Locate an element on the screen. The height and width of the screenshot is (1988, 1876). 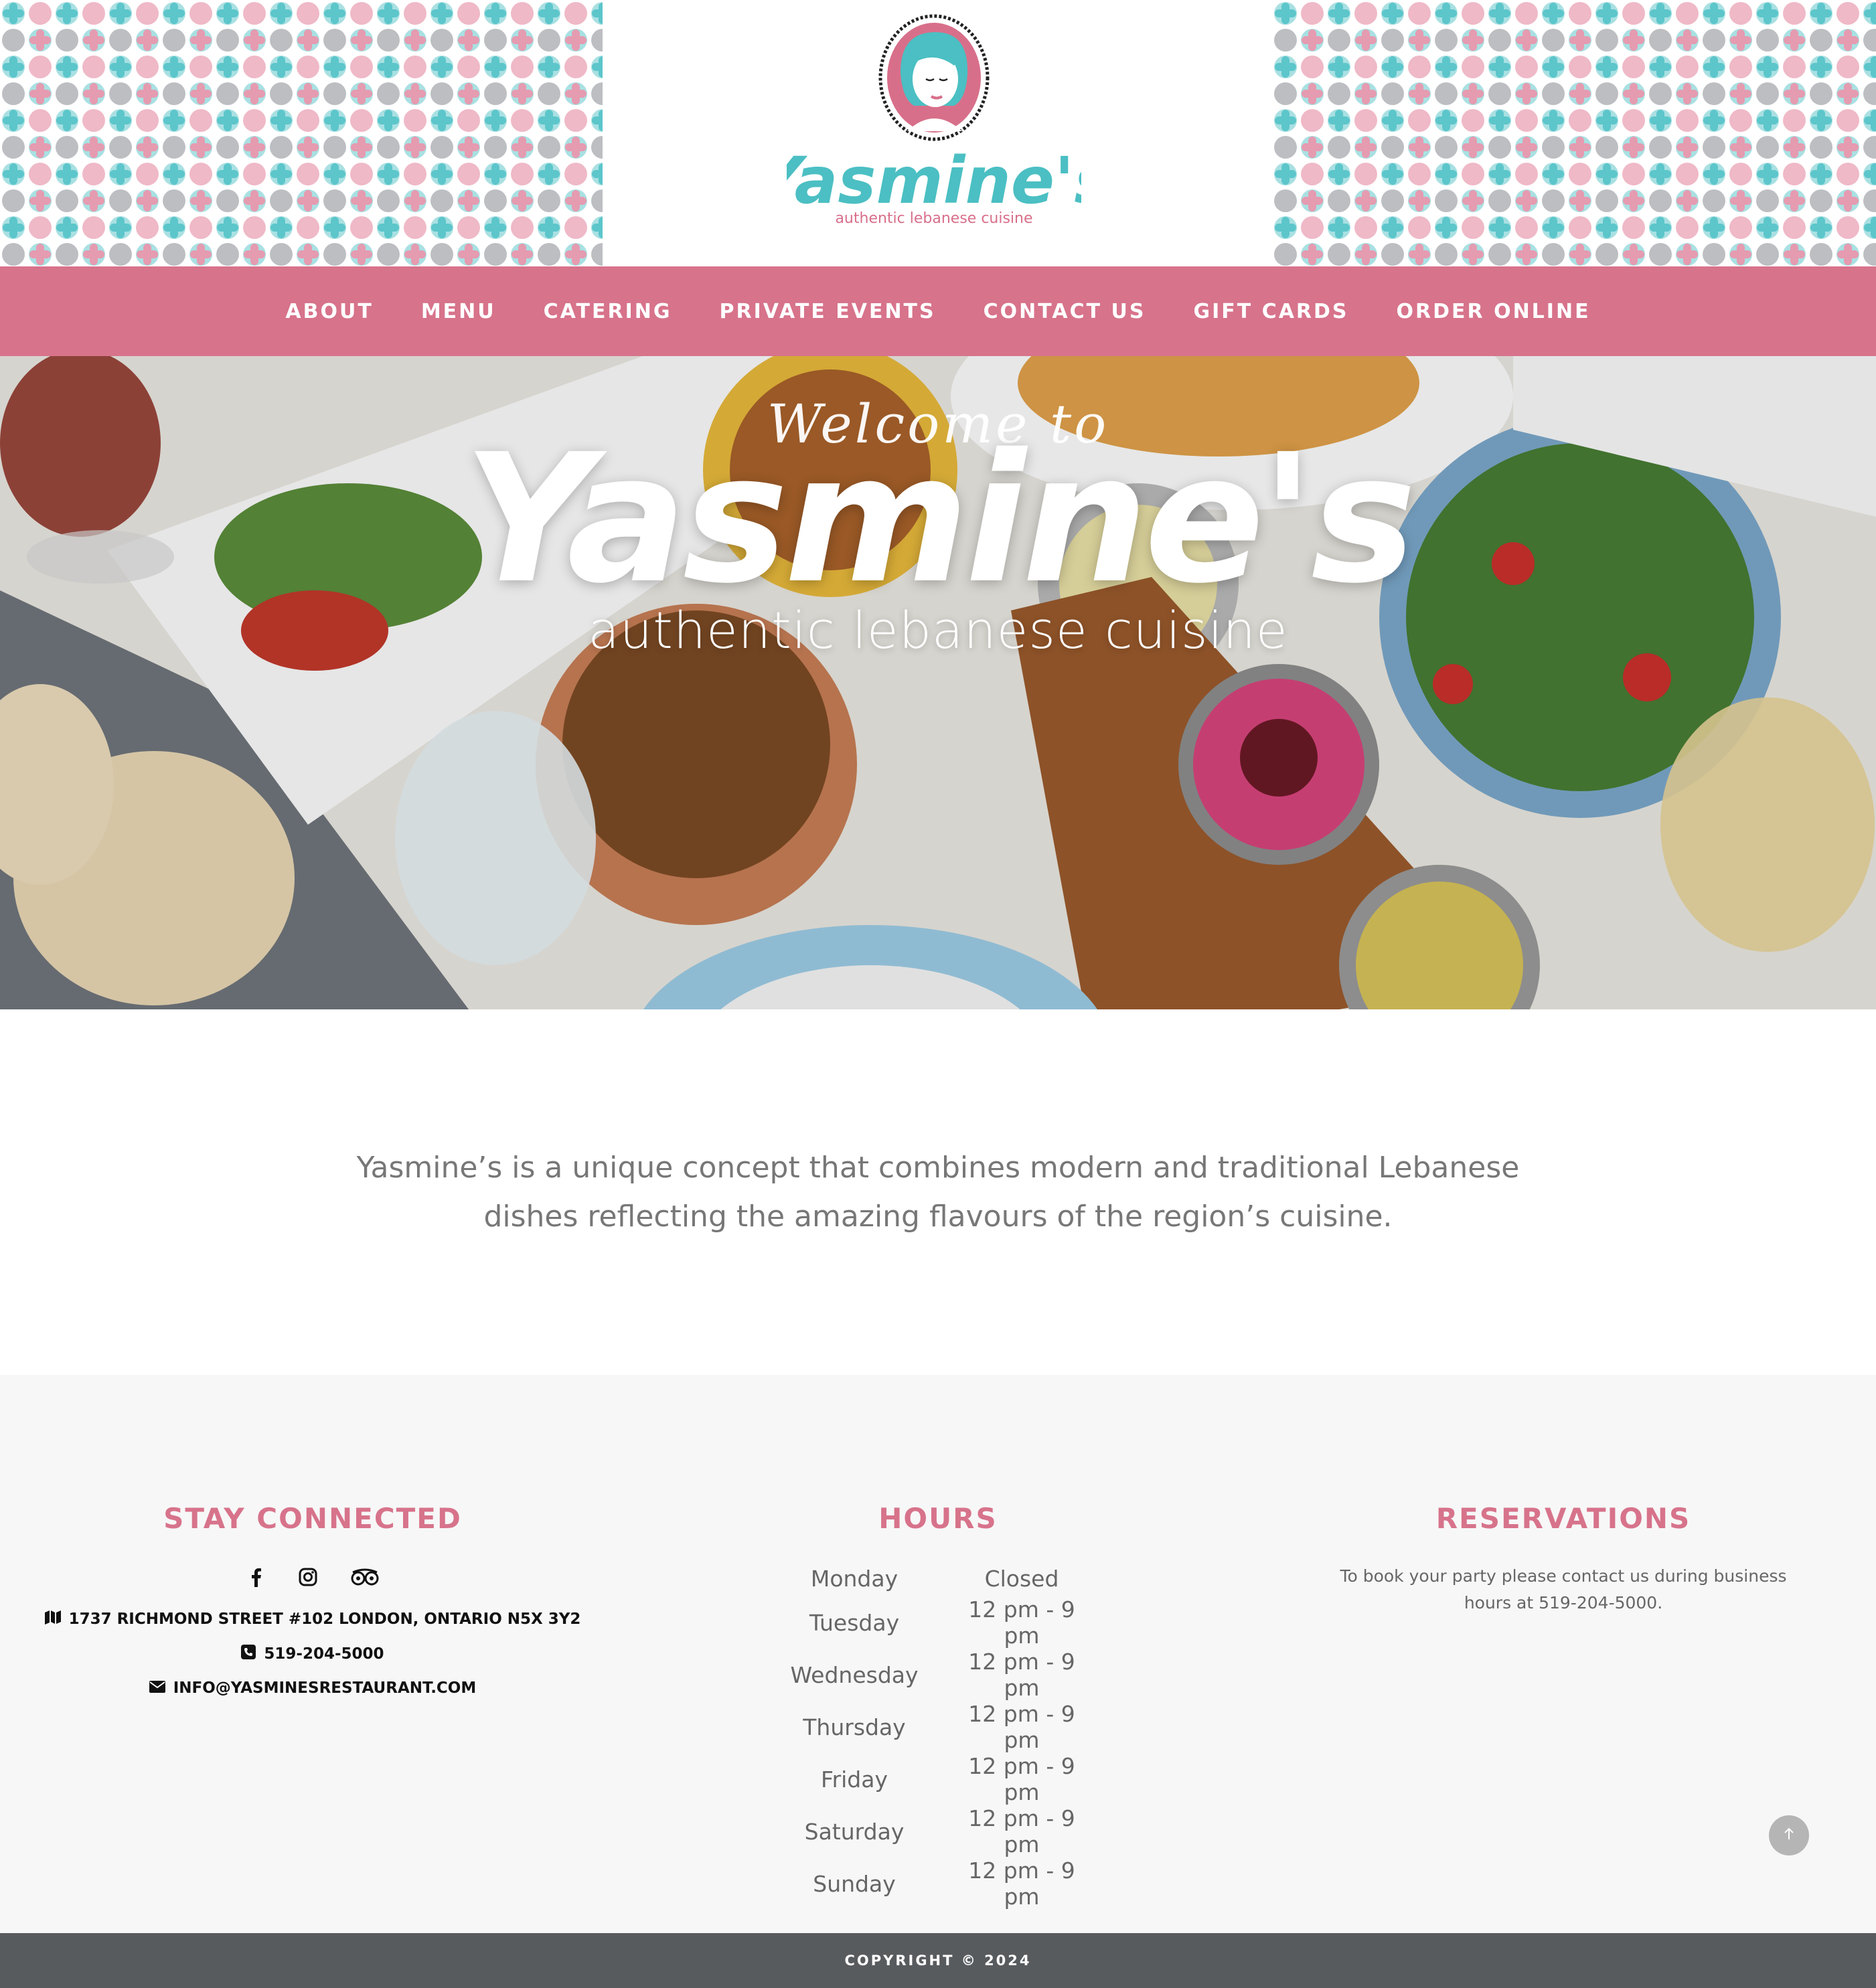
logo-wordmark: Yasmine's is located at coordinates (934, 181).